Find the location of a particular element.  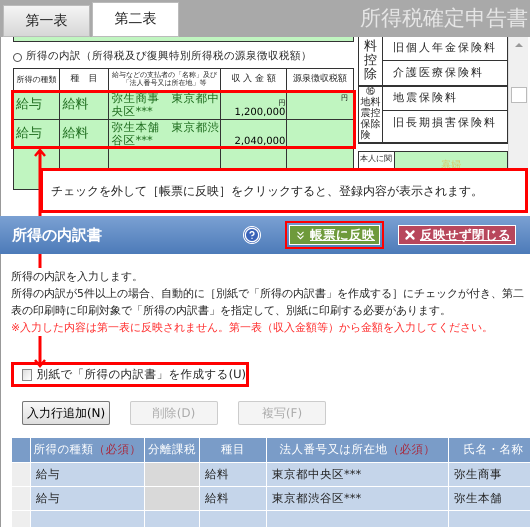

scrollbar is located at coordinates (518, 102).